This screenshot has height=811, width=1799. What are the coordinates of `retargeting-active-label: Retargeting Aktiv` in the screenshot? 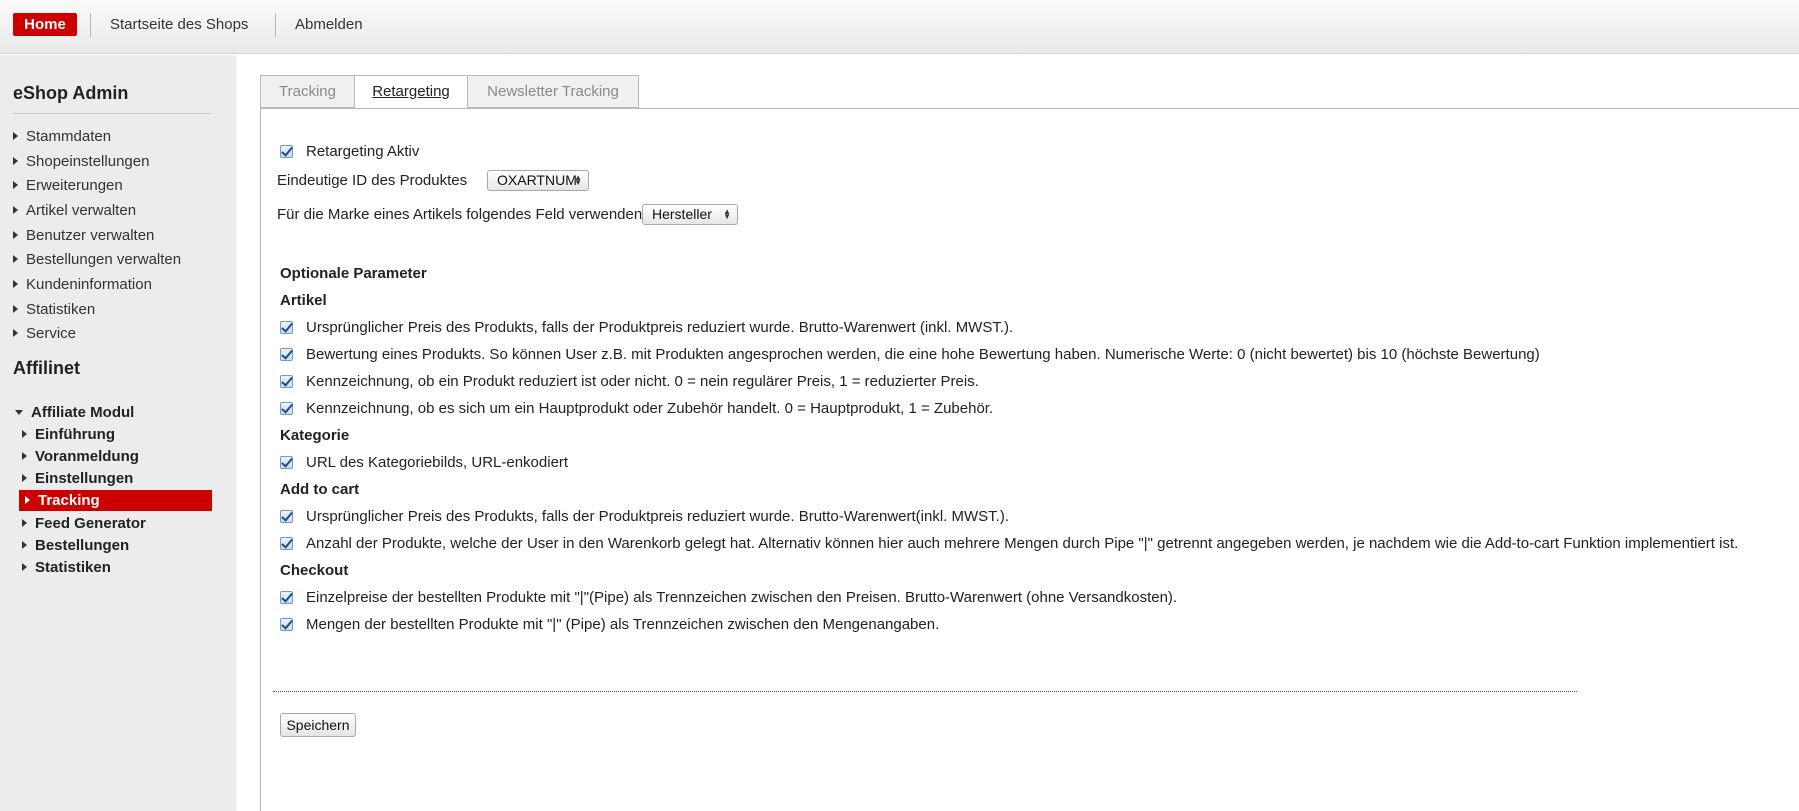 It's located at (363, 151).